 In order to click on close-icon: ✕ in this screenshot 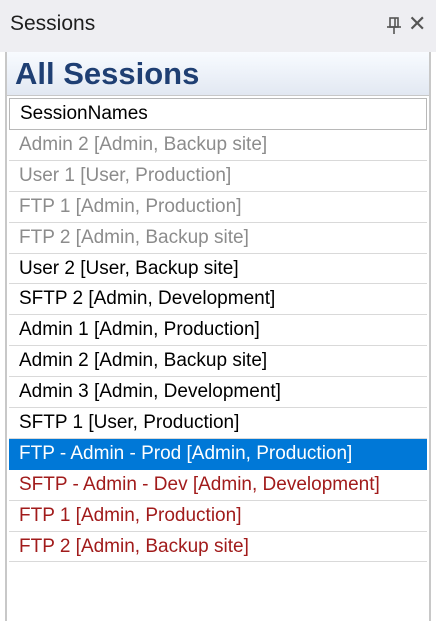, I will do `click(417, 24)`.